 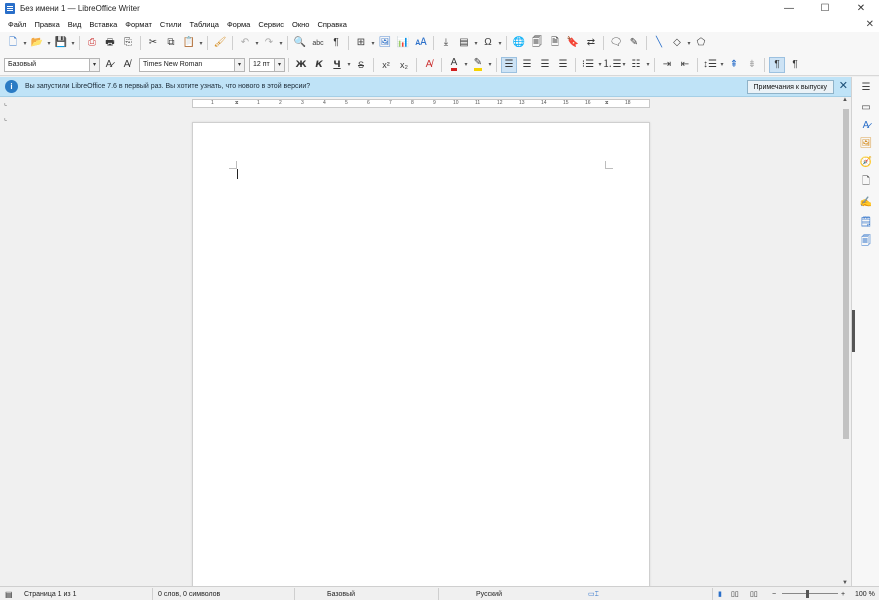 I want to click on print-preview-icon: ⎘, so click(x=128, y=43).